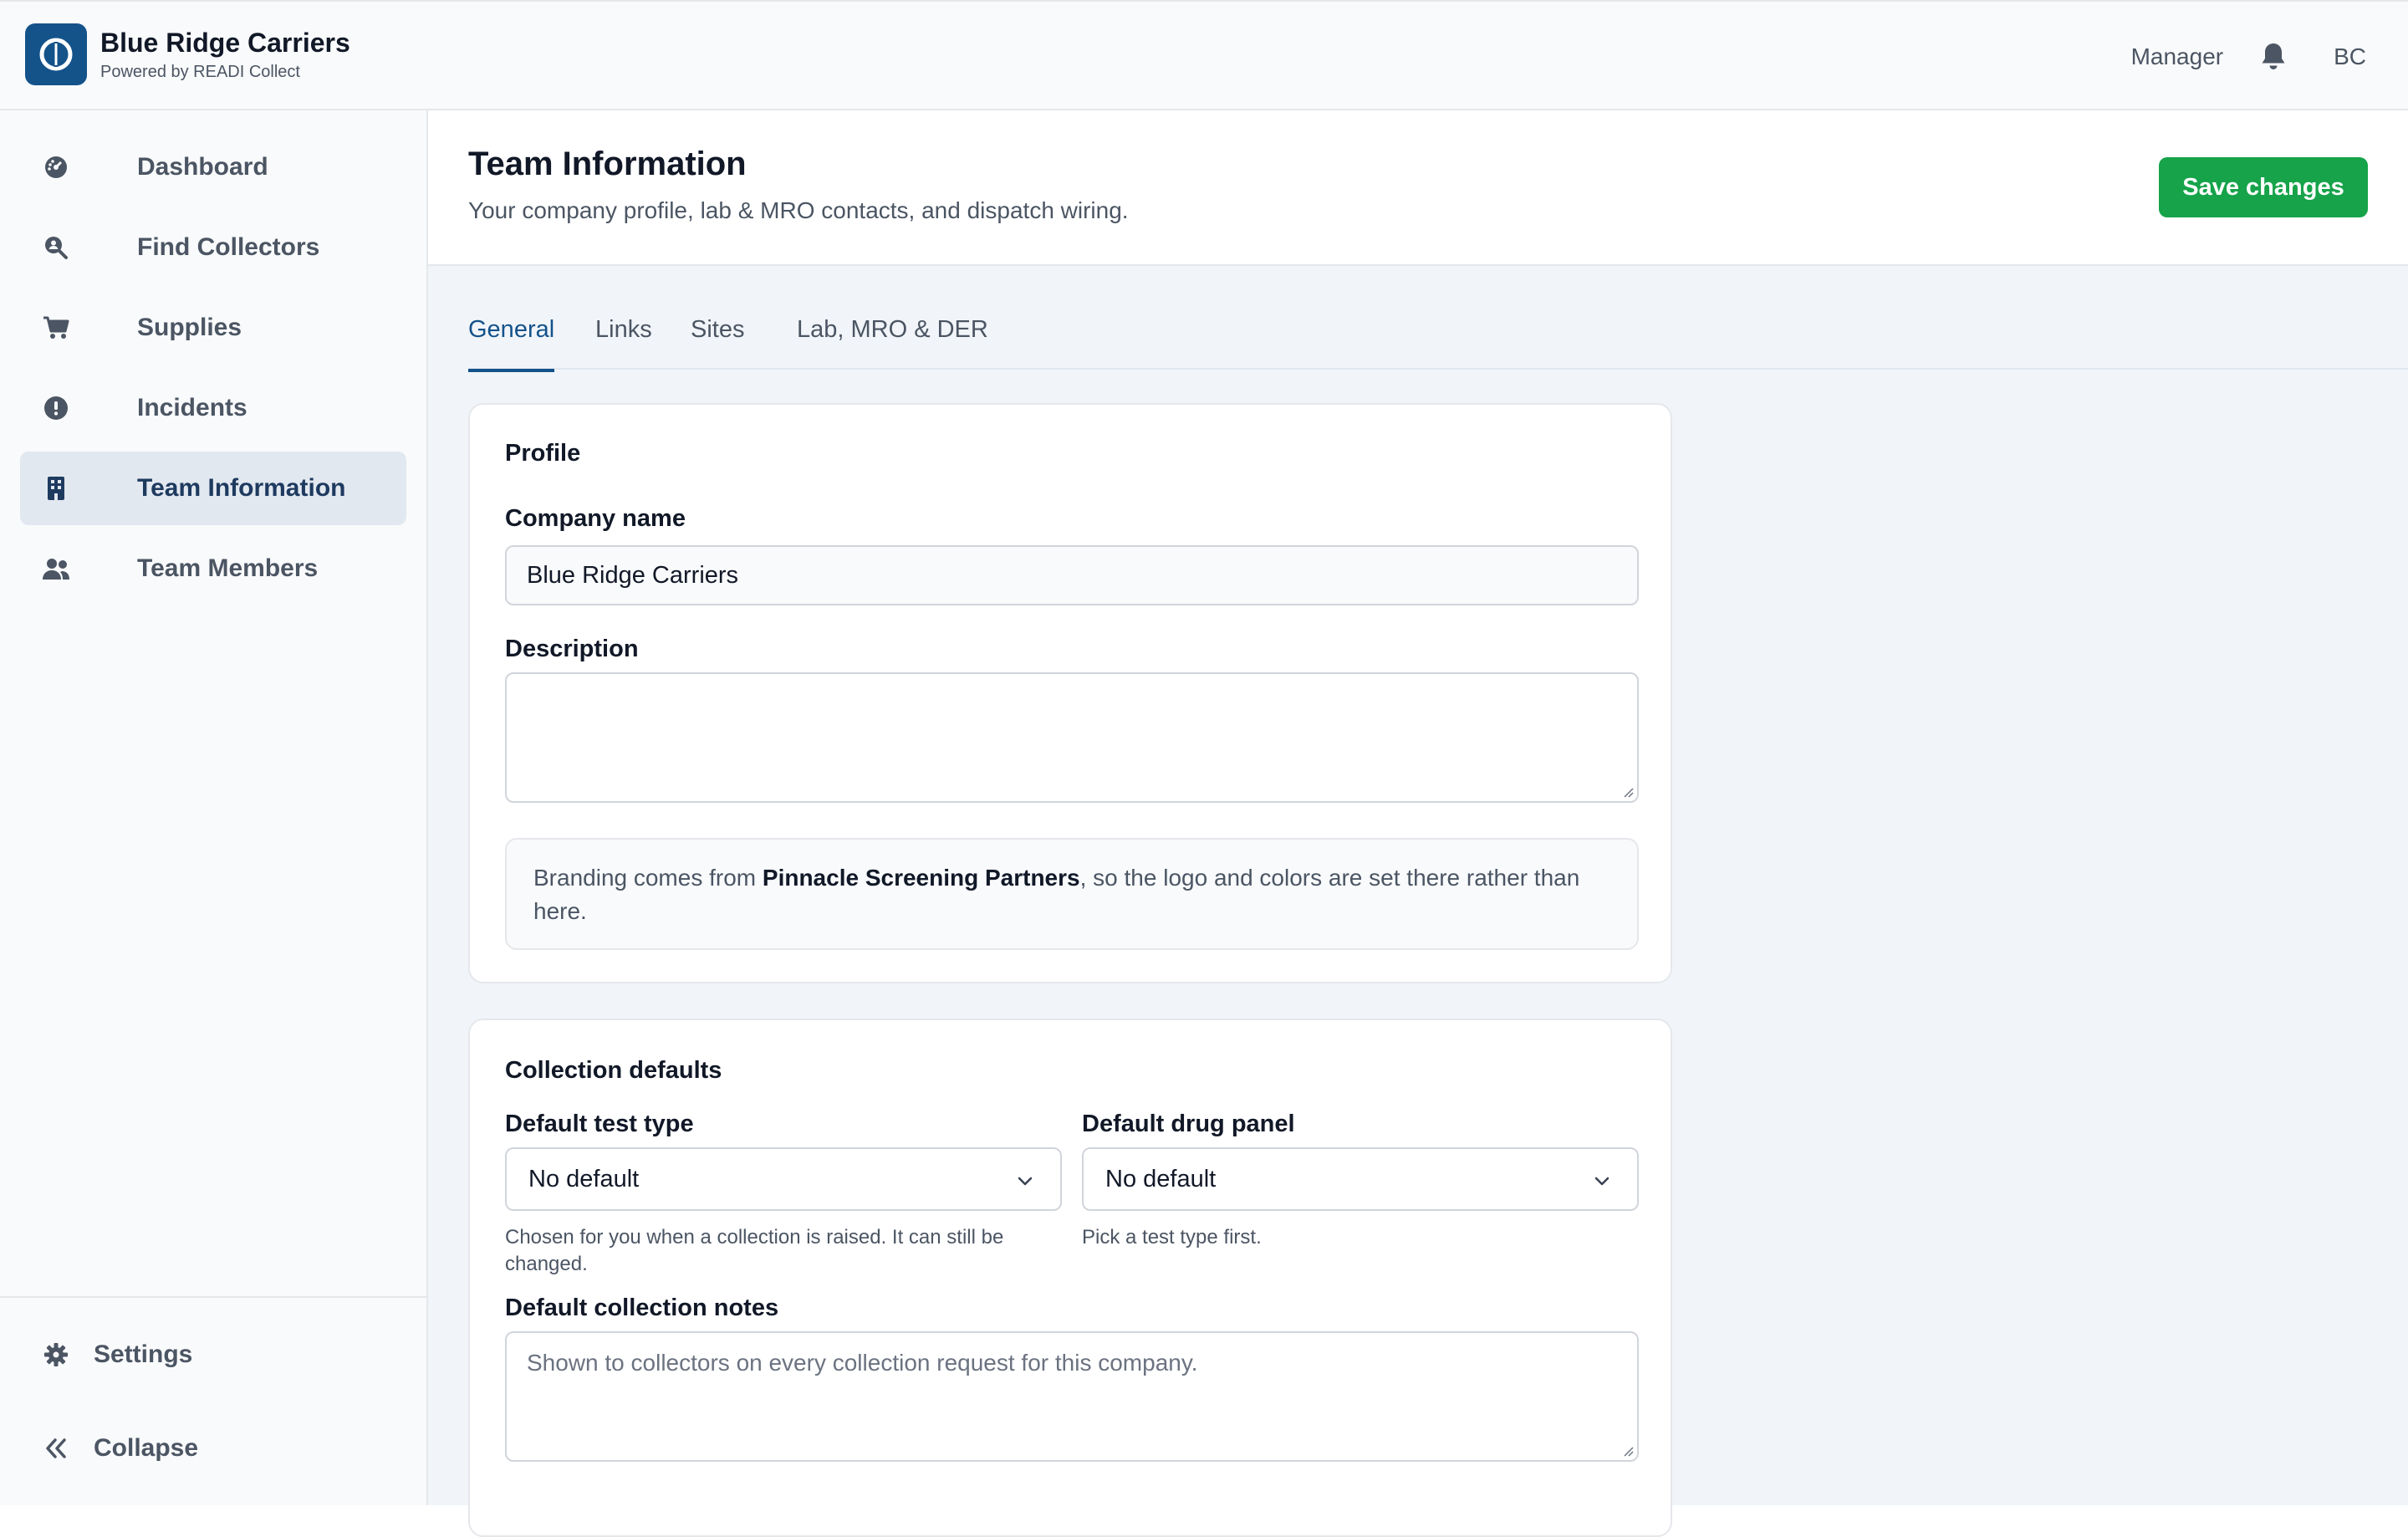 The image size is (2408, 1537). I want to click on bell-icon, so click(2274, 57).